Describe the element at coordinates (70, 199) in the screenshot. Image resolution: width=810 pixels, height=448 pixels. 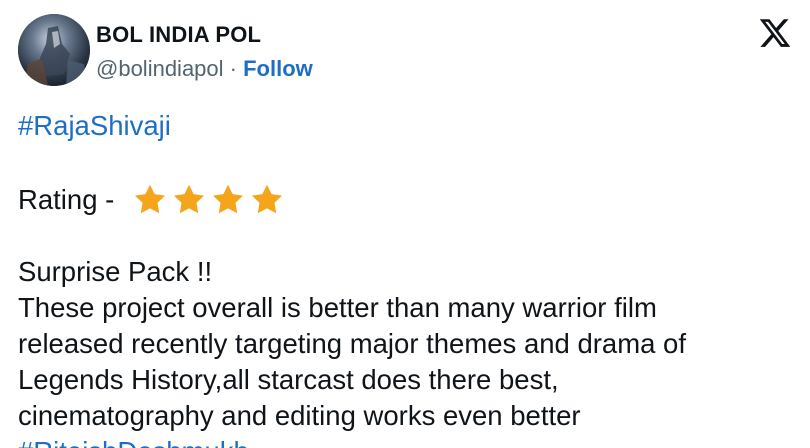
I see `rating-label: Rating -` at that location.